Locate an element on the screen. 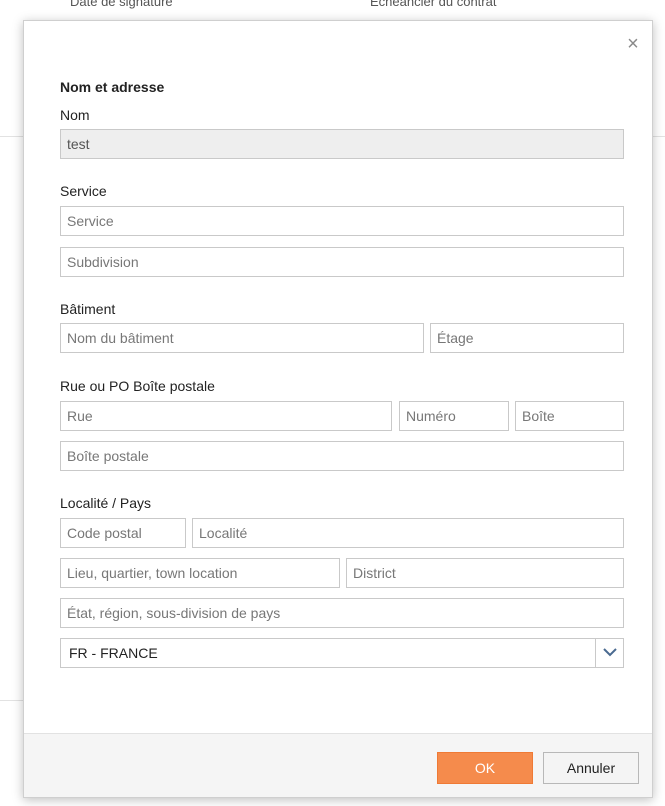 This screenshot has height=806, width=665. subdivision-input is located at coordinates (342, 262).